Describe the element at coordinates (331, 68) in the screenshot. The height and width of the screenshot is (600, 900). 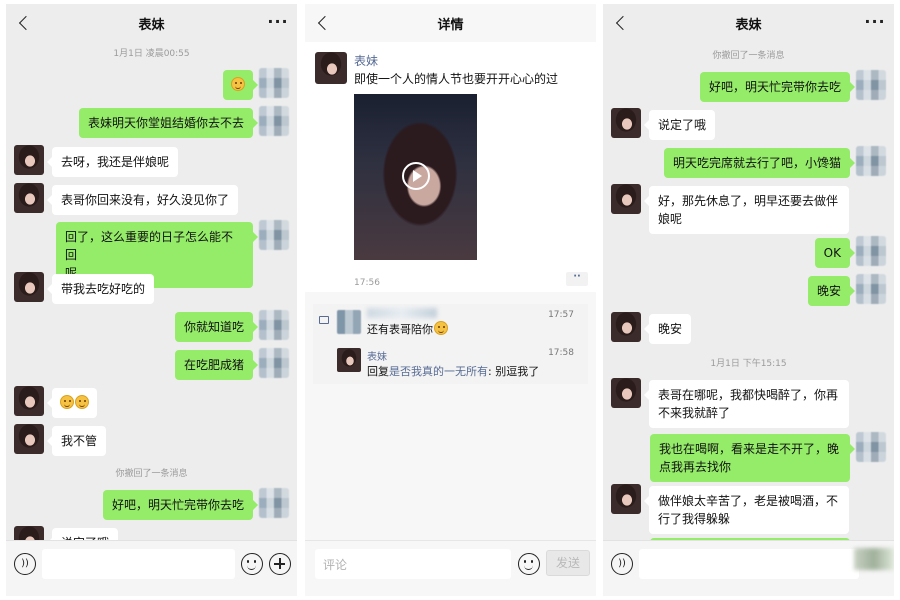
I see `poster-avatar` at that location.